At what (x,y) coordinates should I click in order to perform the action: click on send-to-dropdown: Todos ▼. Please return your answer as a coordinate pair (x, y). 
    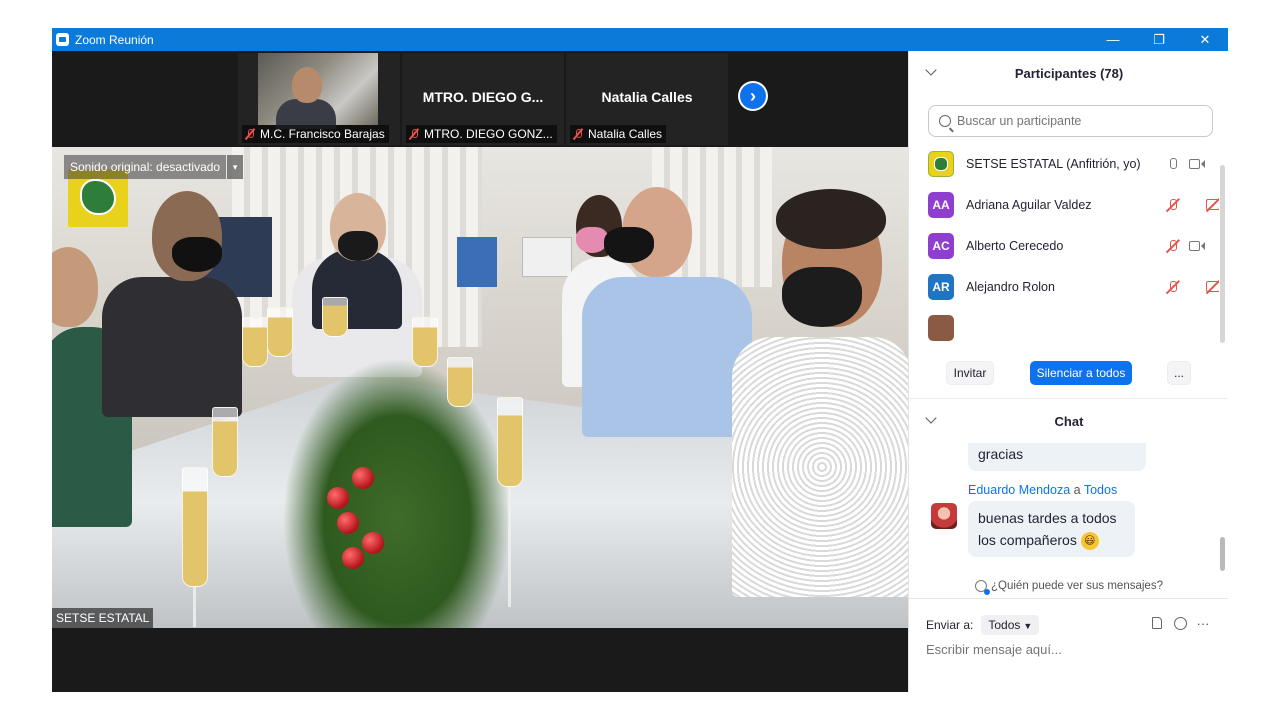
    Looking at the image, I should click on (1010, 625).